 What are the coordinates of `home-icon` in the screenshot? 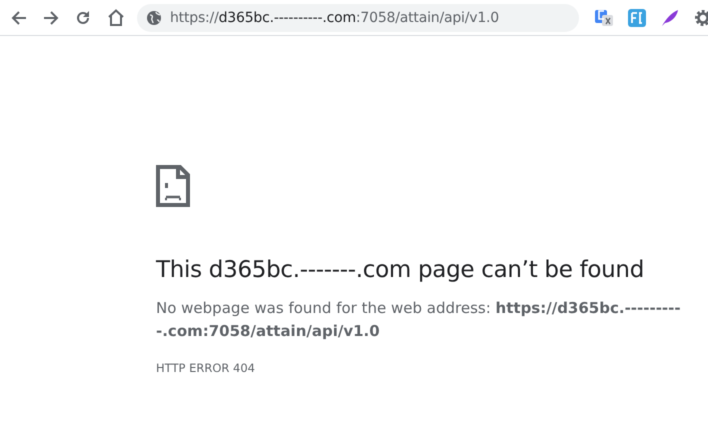 It's located at (116, 17).